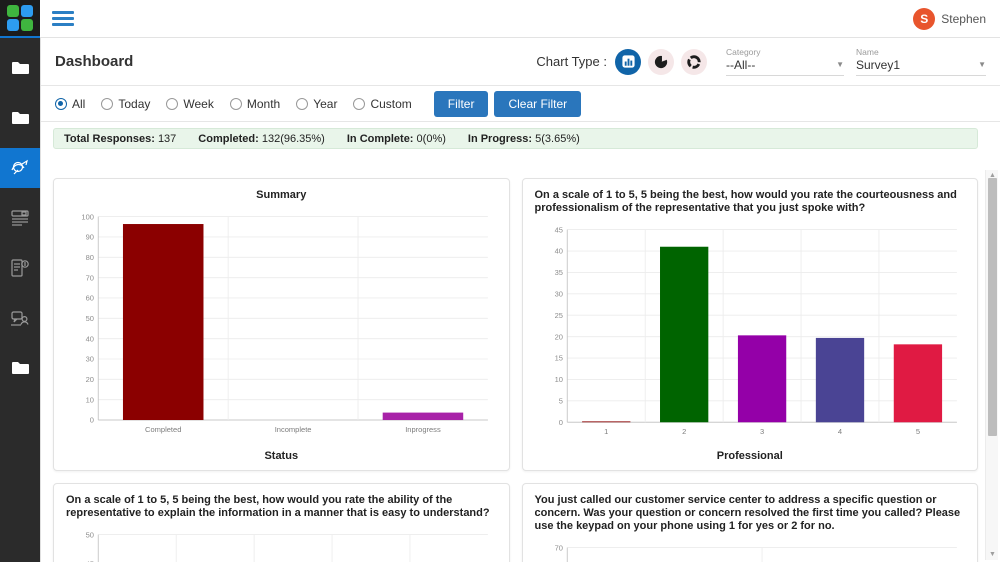  Describe the element at coordinates (391, 103) in the screenshot. I see `radio-label: Custom` at that location.